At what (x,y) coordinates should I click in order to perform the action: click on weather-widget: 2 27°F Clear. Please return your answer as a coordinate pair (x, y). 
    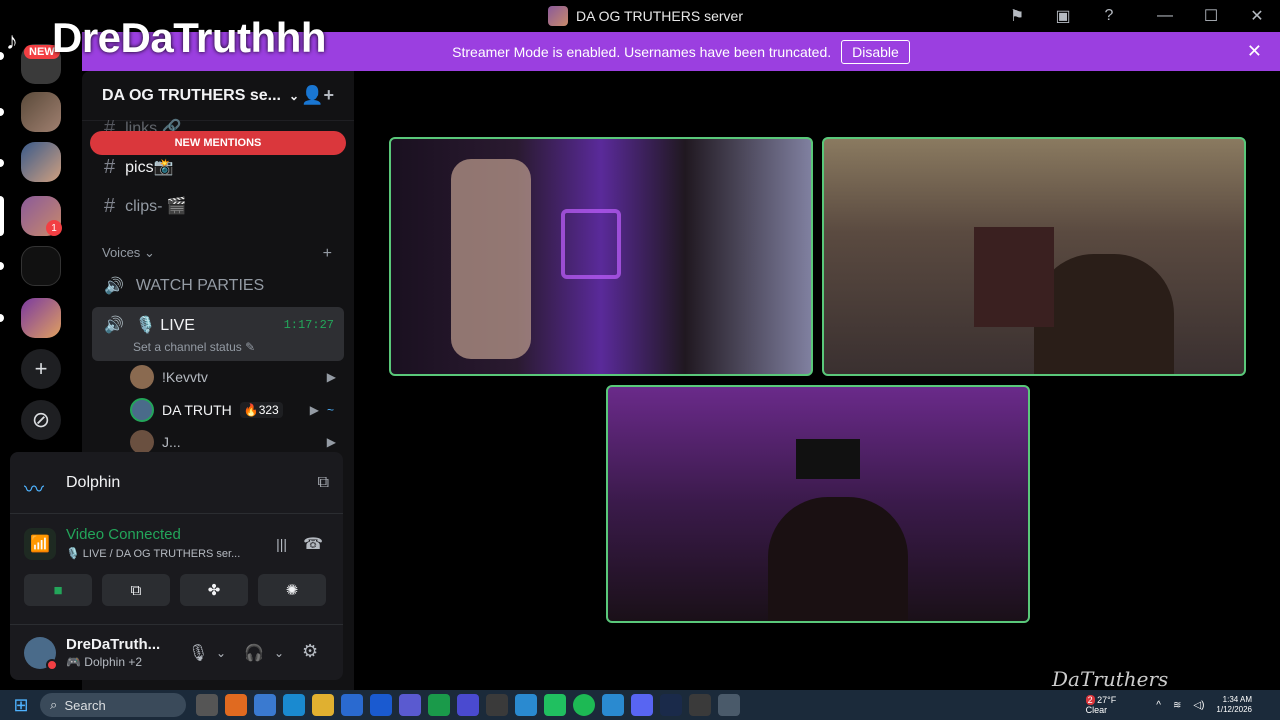
    Looking at the image, I should click on (1101, 705).